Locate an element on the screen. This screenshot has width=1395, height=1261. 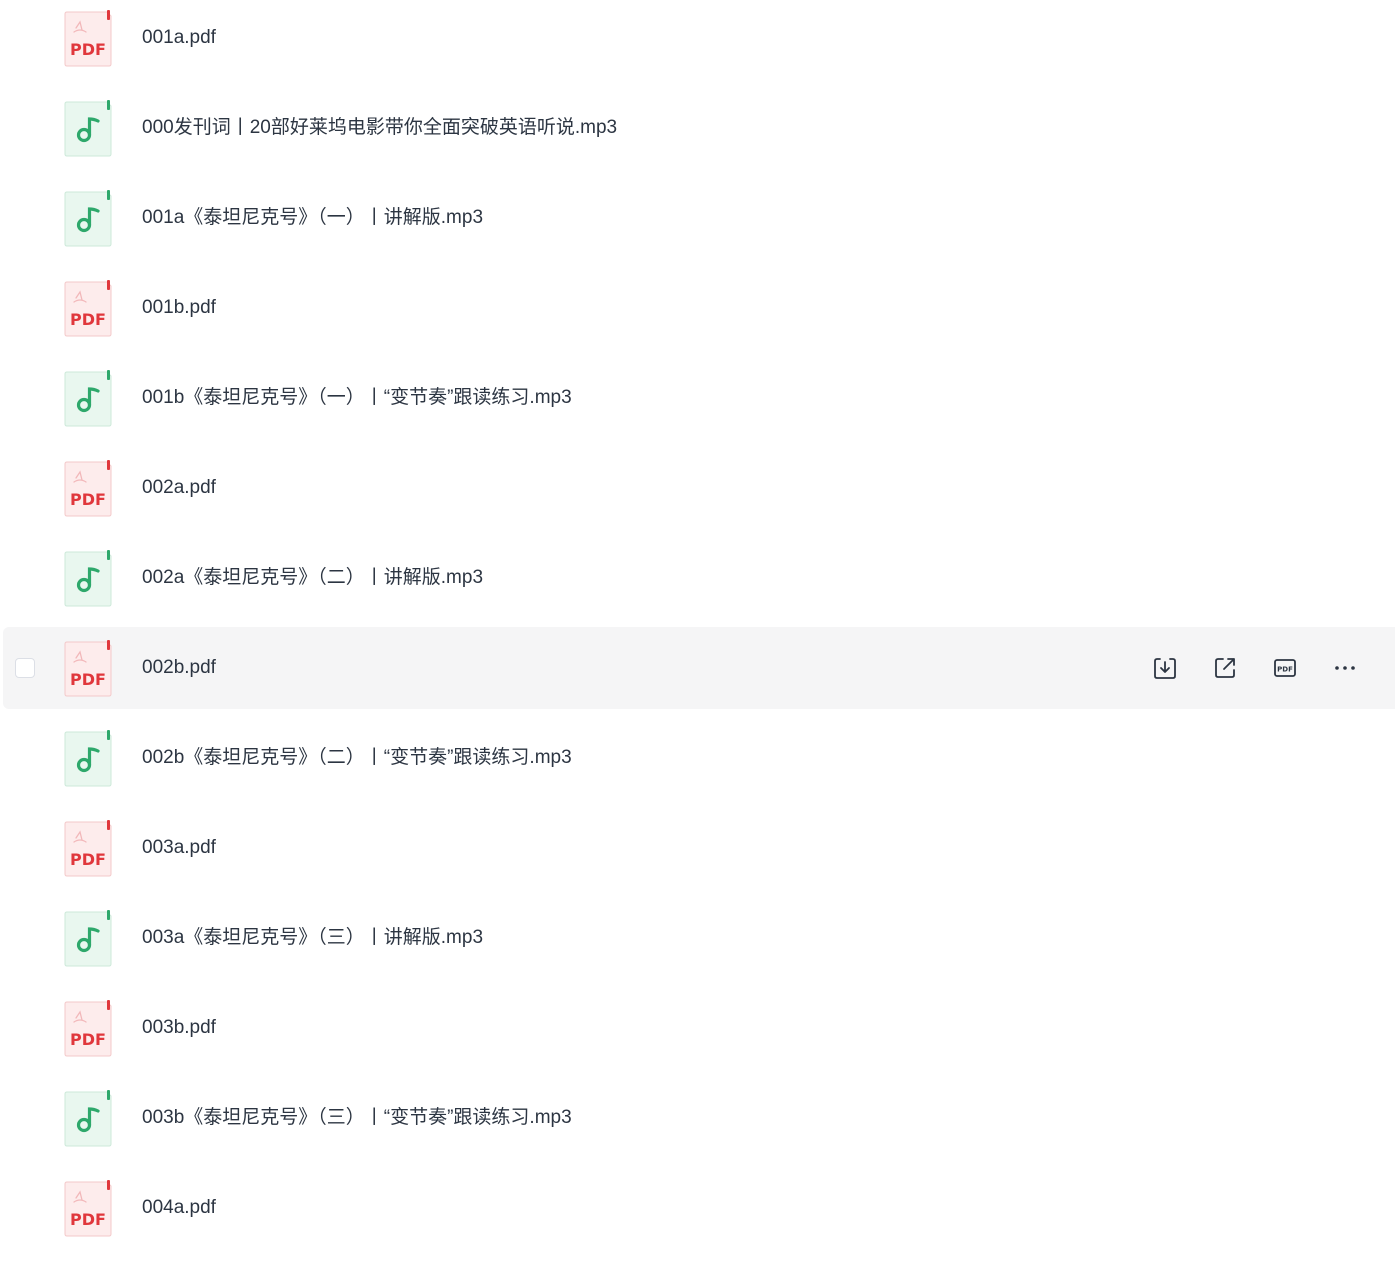
file-name: 003a《泰坦尼克号》（三）丨讲解版.mp3 is located at coordinates (312, 938).